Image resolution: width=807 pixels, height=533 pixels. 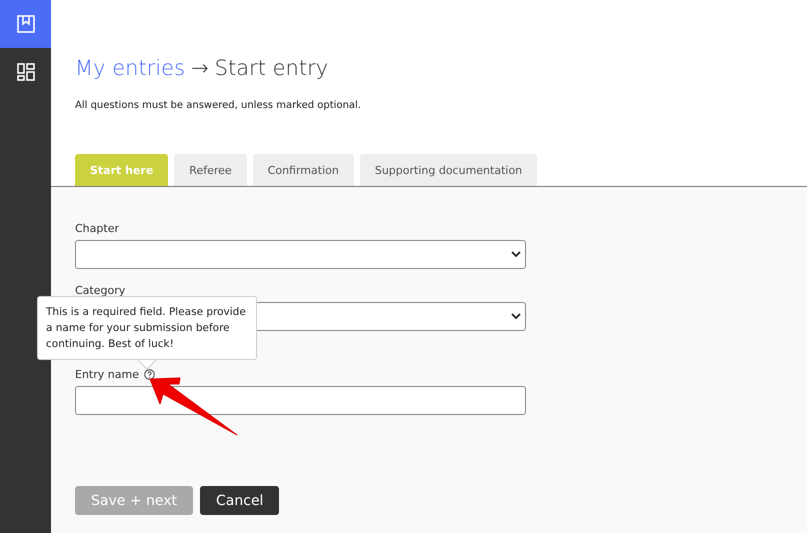 I want to click on tab: Supporting documentation, so click(x=449, y=170).